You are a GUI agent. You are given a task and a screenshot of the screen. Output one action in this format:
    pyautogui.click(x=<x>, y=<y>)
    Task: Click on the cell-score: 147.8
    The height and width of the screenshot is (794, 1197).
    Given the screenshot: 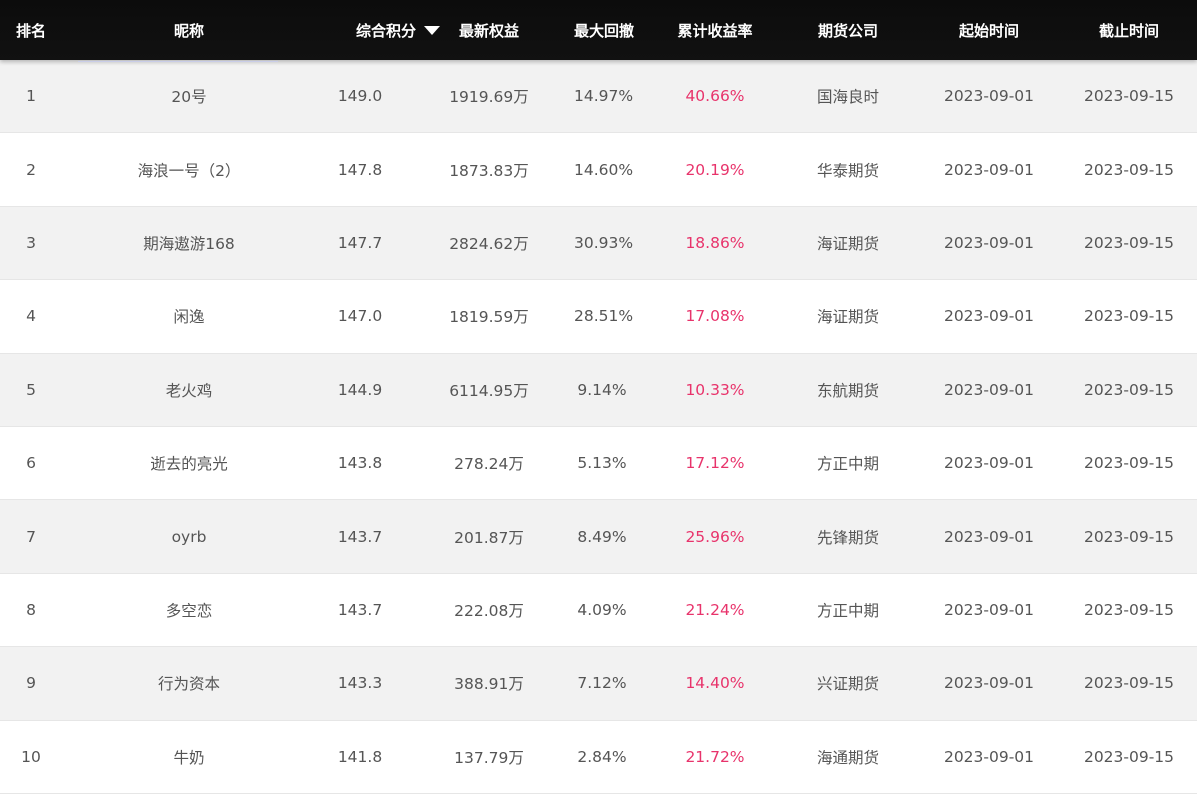 What is the action you would take?
    pyautogui.click(x=360, y=169)
    